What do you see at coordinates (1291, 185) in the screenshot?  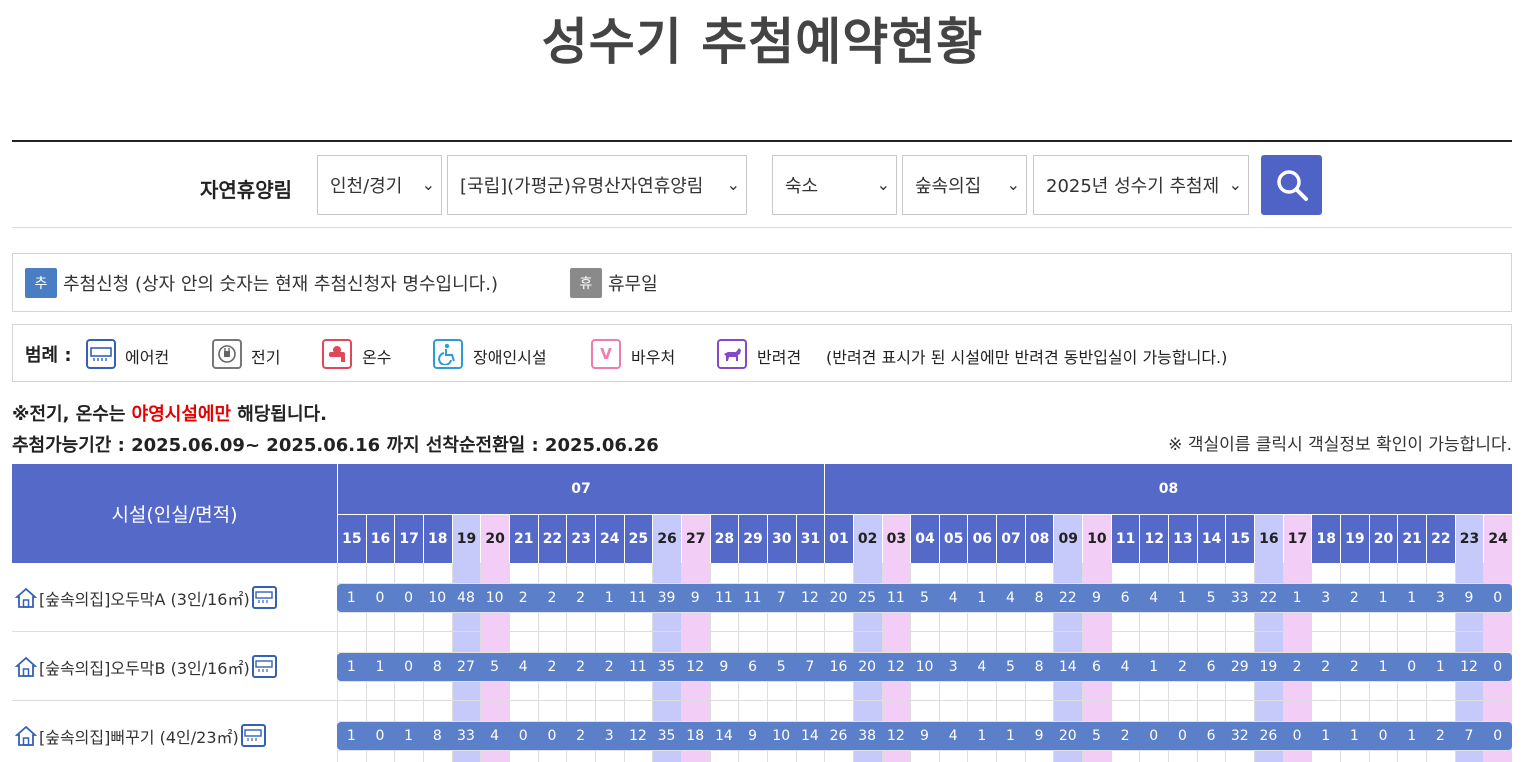 I see `search-button` at bounding box center [1291, 185].